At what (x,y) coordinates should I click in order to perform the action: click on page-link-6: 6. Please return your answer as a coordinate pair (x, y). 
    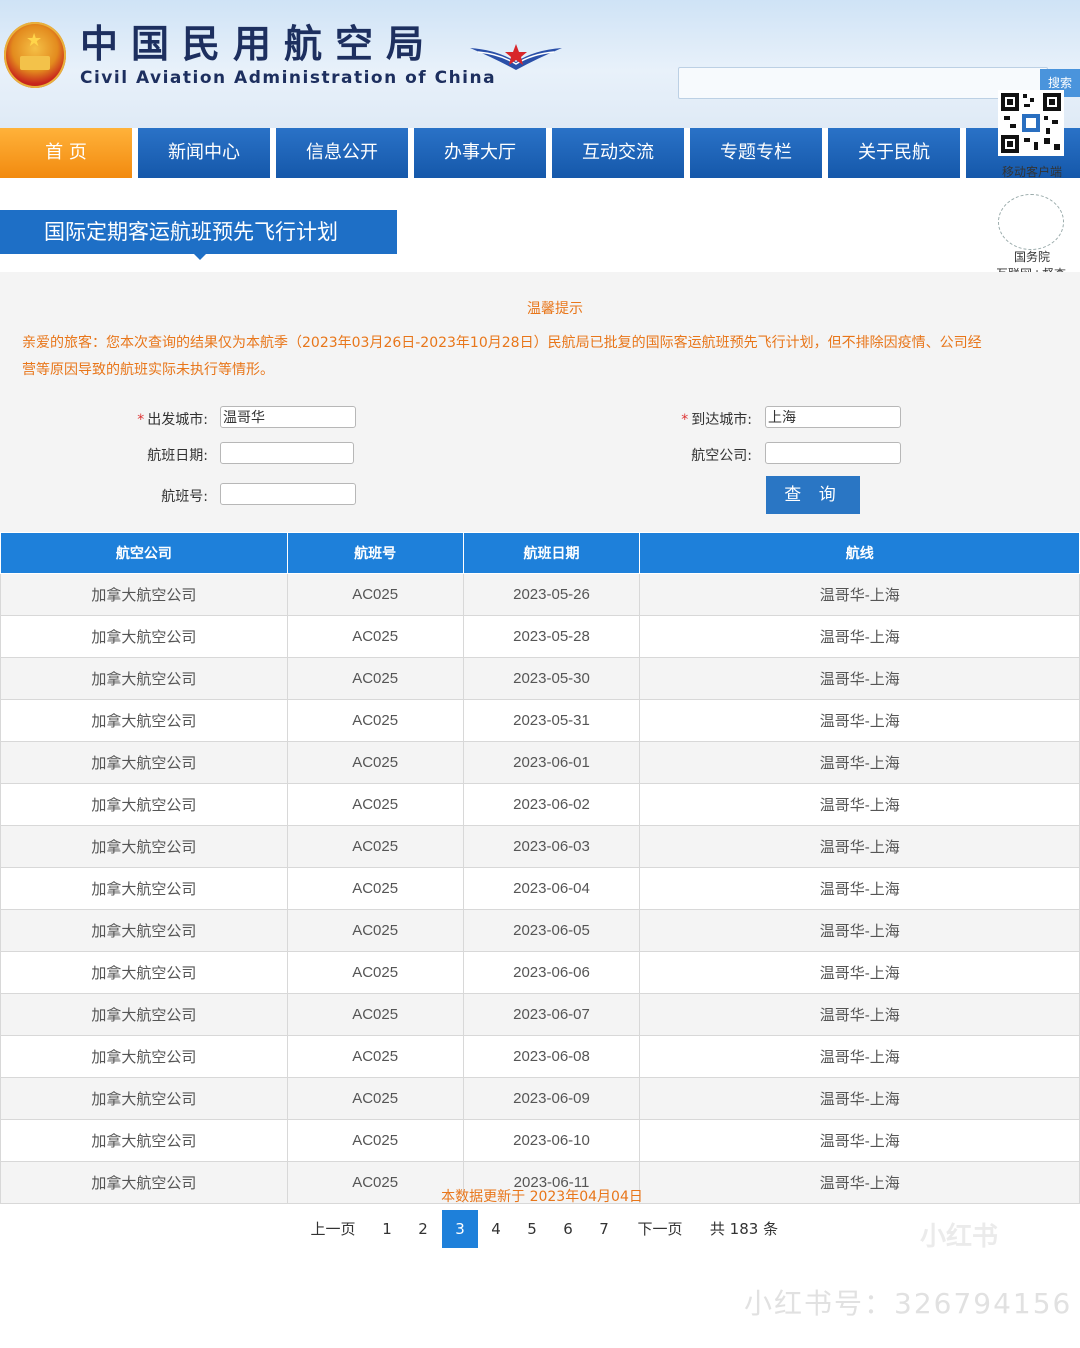
    Looking at the image, I should click on (568, 1229).